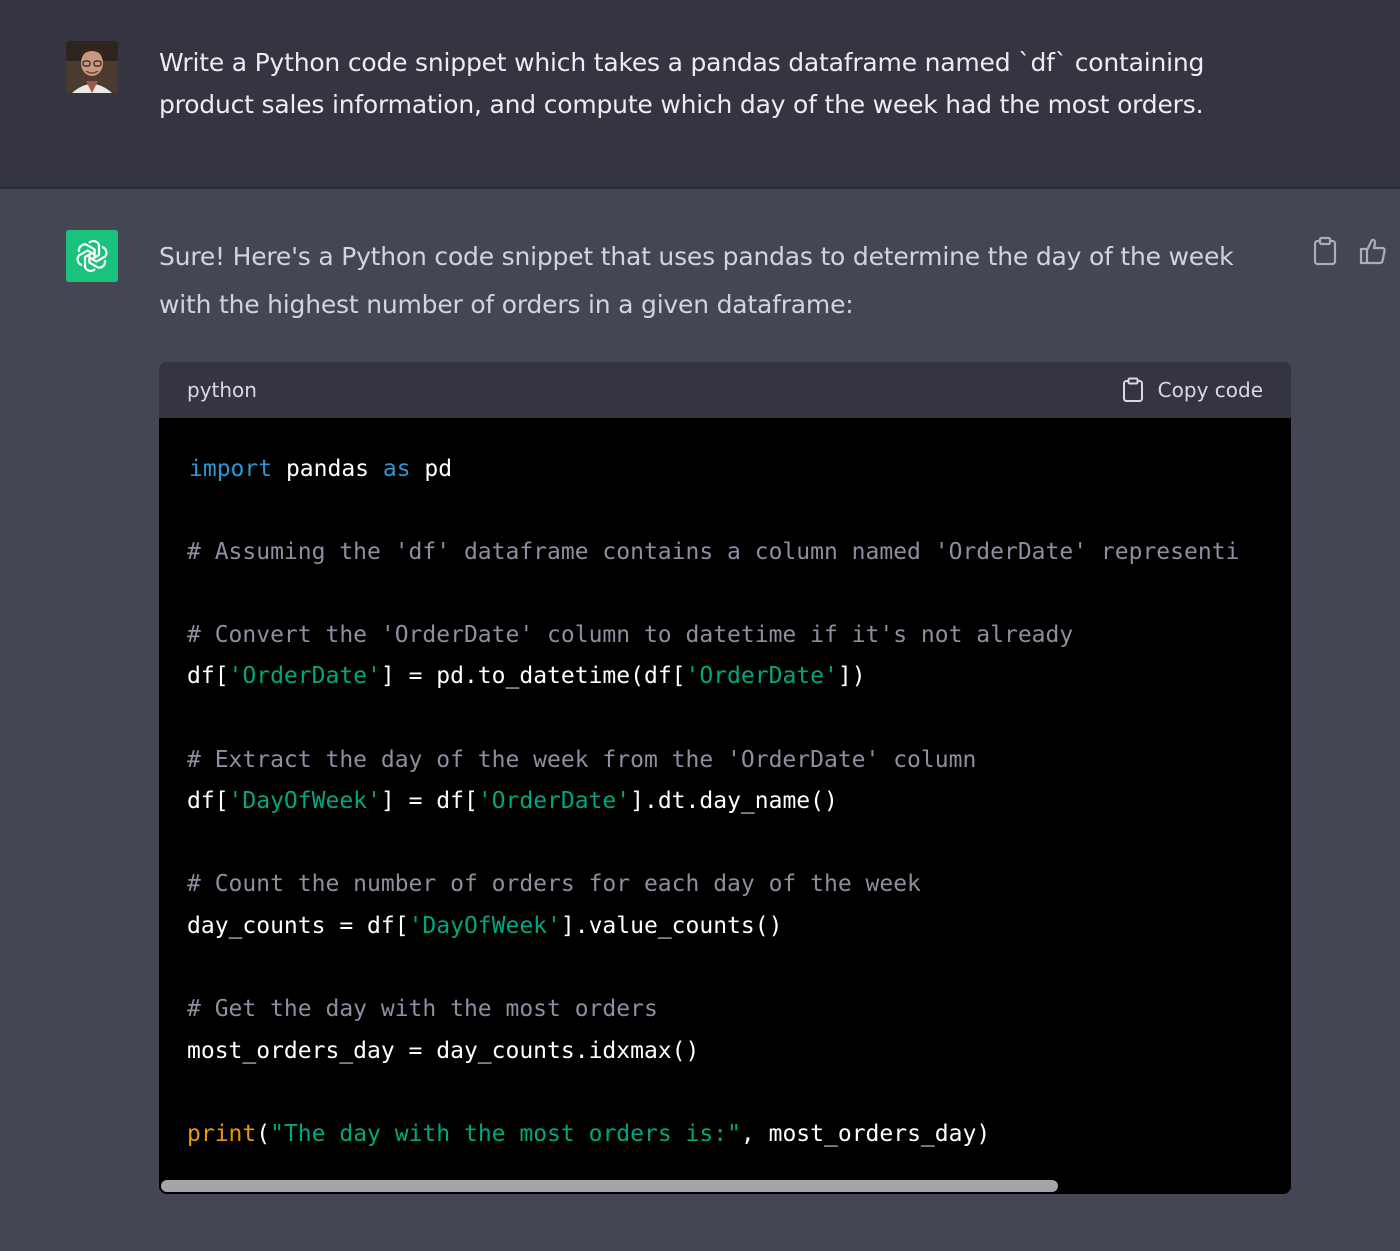 The width and height of the screenshot is (1400, 1251). What do you see at coordinates (1349, 251) in the screenshot?
I see `message-actions` at bounding box center [1349, 251].